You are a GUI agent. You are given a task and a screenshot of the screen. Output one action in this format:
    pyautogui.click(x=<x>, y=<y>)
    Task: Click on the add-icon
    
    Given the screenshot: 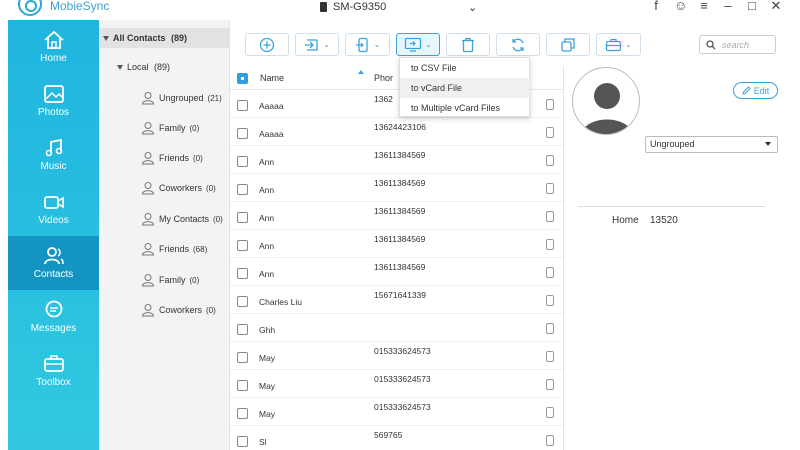 What is the action you would take?
    pyautogui.click(x=267, y=44)
    